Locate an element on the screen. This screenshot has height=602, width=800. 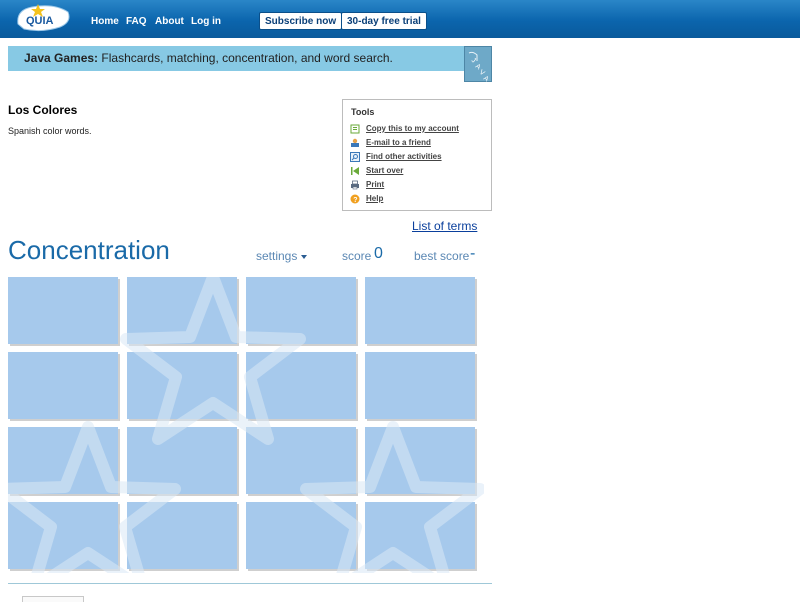
quia-logo: QUIA is located at coordinates (43, 17).